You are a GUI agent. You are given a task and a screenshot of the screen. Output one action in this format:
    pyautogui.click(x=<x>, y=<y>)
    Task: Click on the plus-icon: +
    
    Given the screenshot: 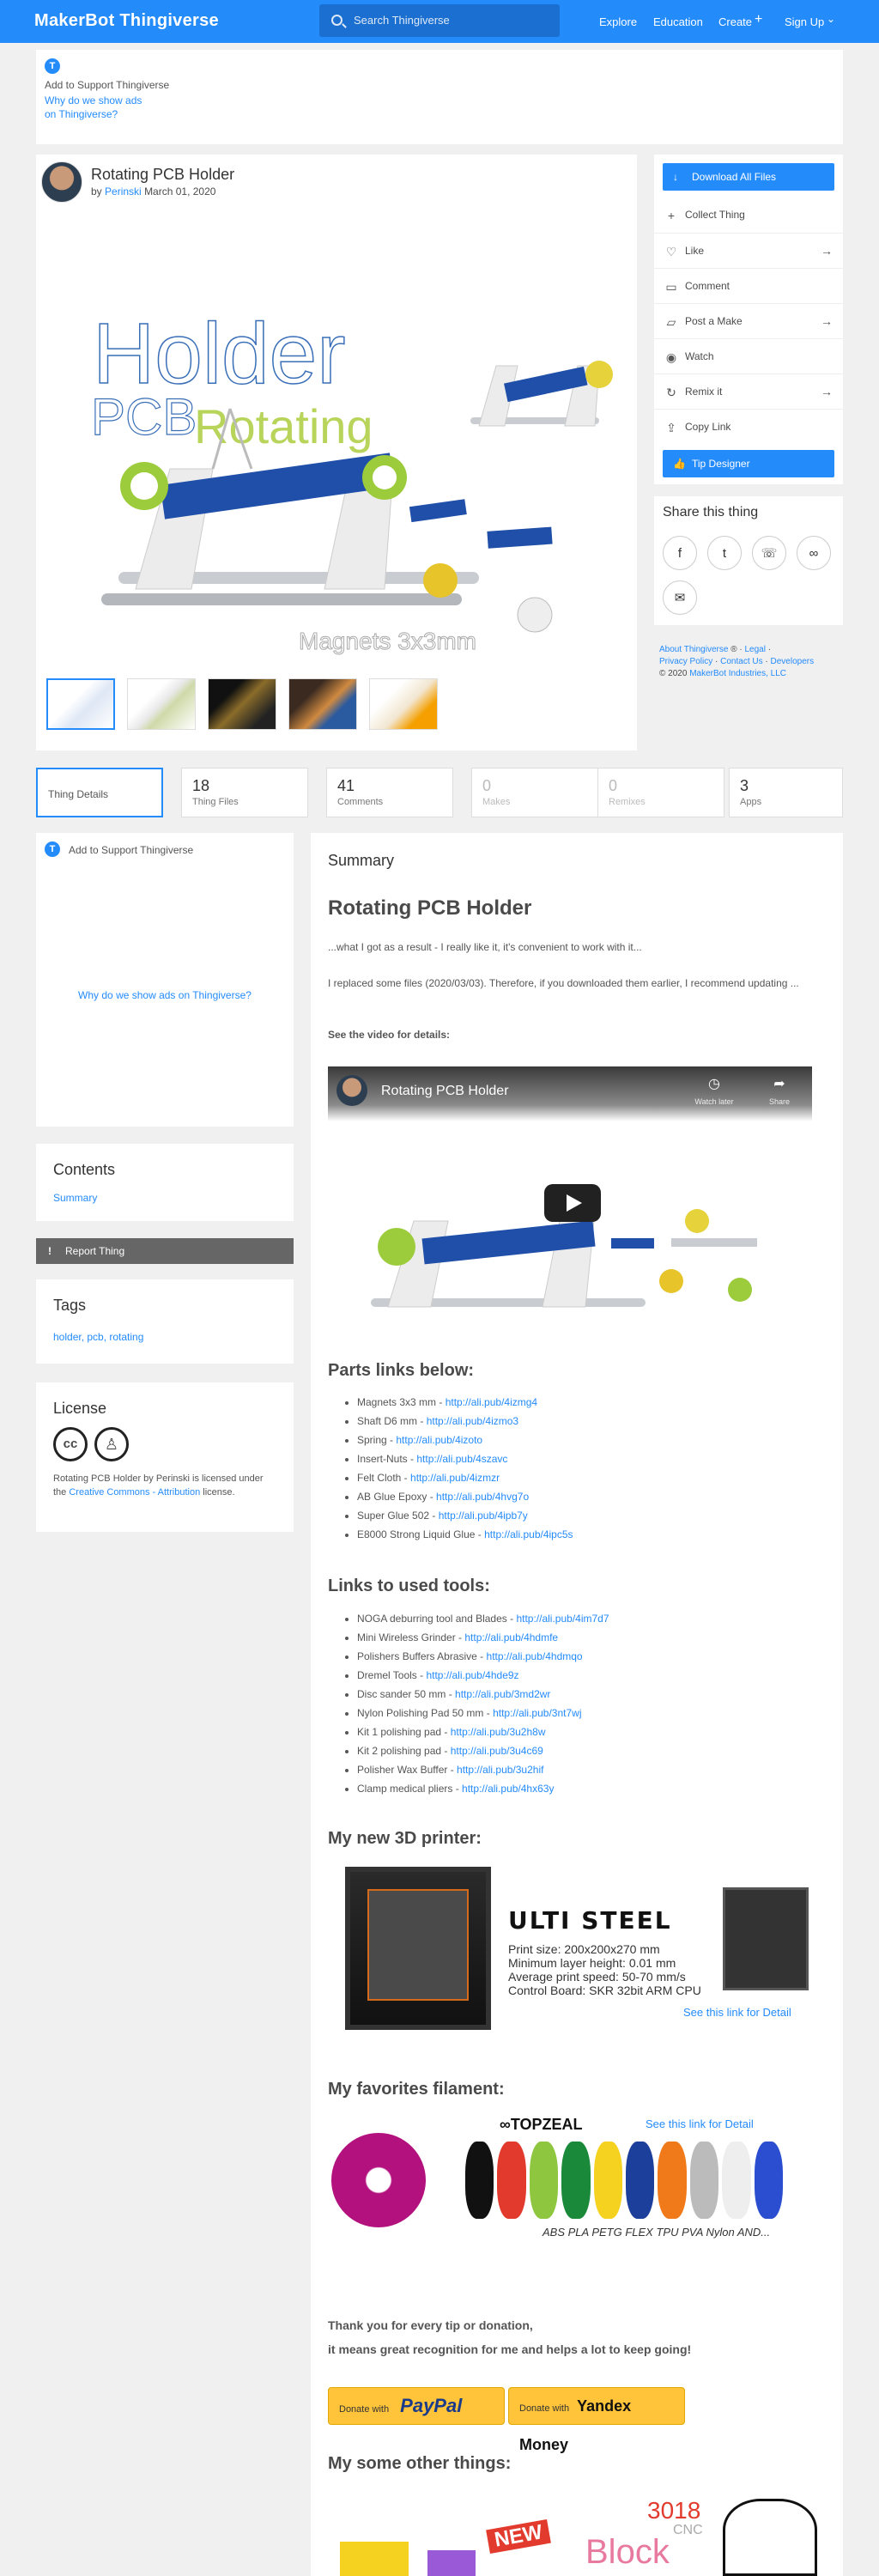 What is the action you would take?
    pyautogui.click(x=758, y=19)
    